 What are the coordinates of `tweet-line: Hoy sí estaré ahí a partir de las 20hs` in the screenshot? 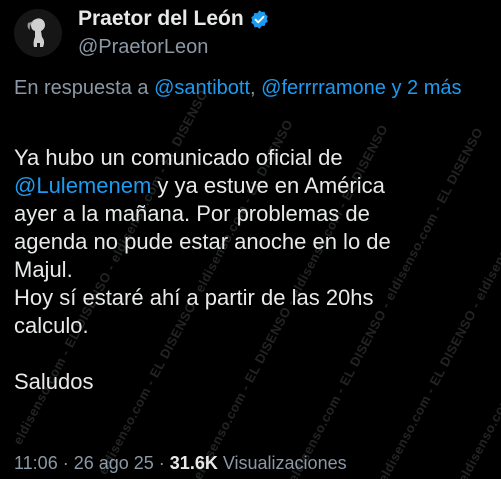 It's located at (194, 297).